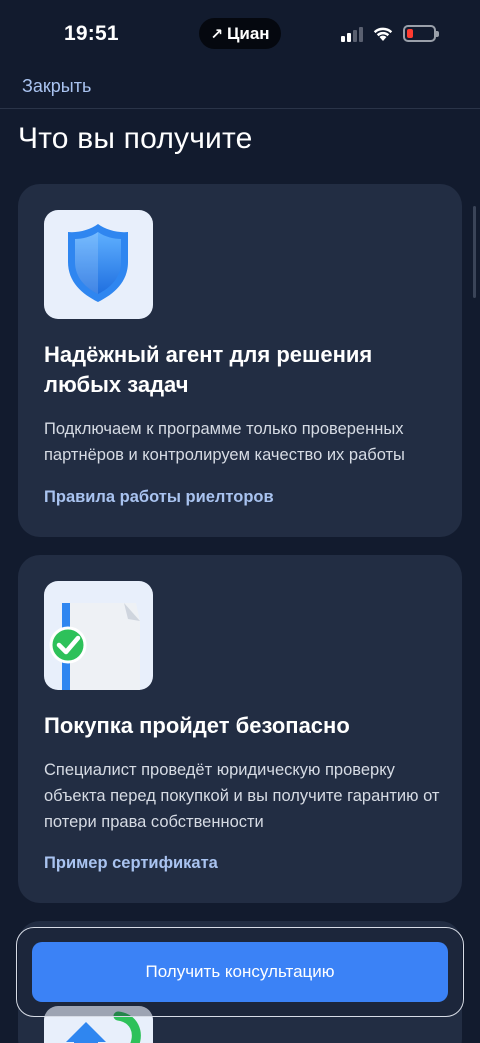 This screenshot has height=1043, width=480. Describe the element at coordinates (197, 725) in the screenshot. I see `card-title: Покупка пройдет безопасно` at that location.